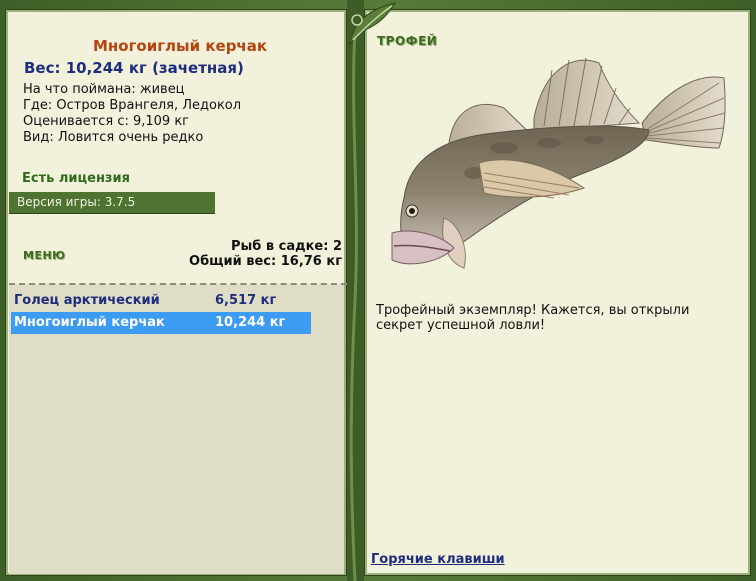 The width and height of the screenshot is (756, 581). I want to click on catch-weight: 10,244 кг, so click(250, 322).